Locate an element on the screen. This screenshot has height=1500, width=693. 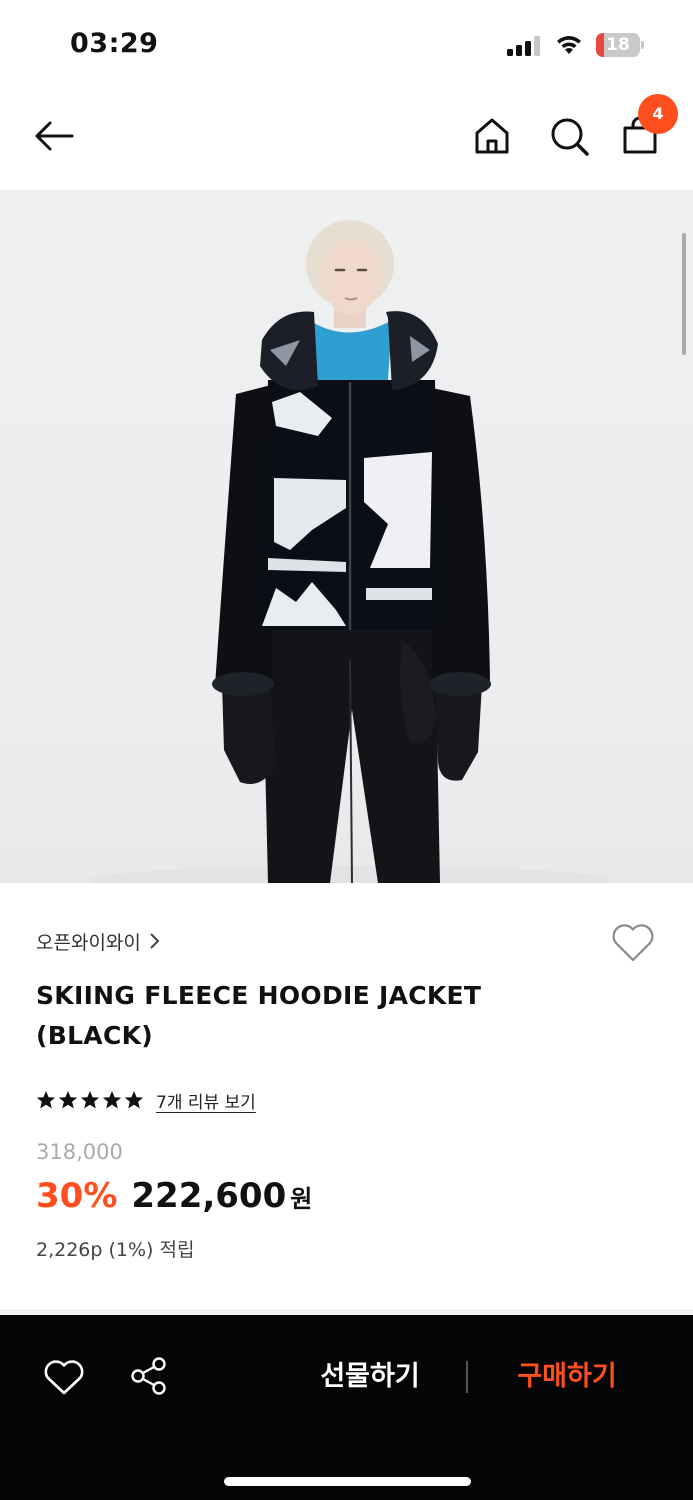
brand-name: 오픈와이와이 is located at coordinates (88, 942).